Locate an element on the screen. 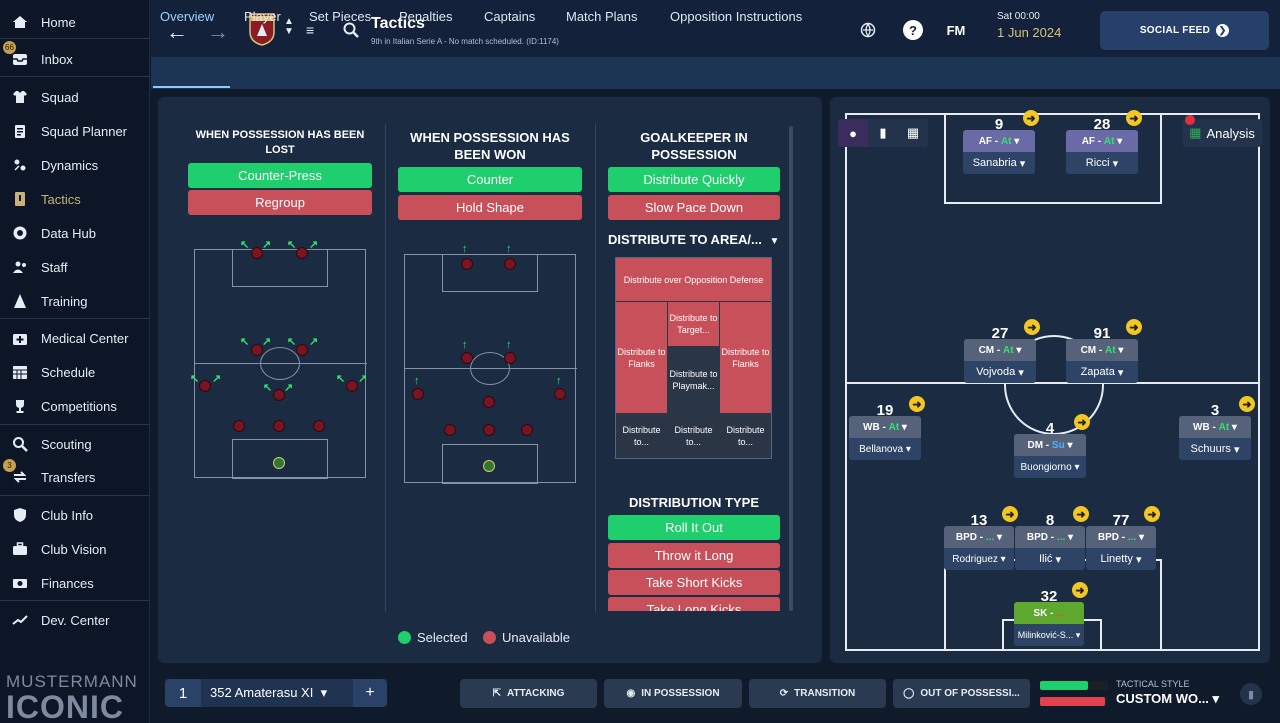 The image size is (1280, 723). tab-penalties: Penalties is located at coordinates (425, 16).